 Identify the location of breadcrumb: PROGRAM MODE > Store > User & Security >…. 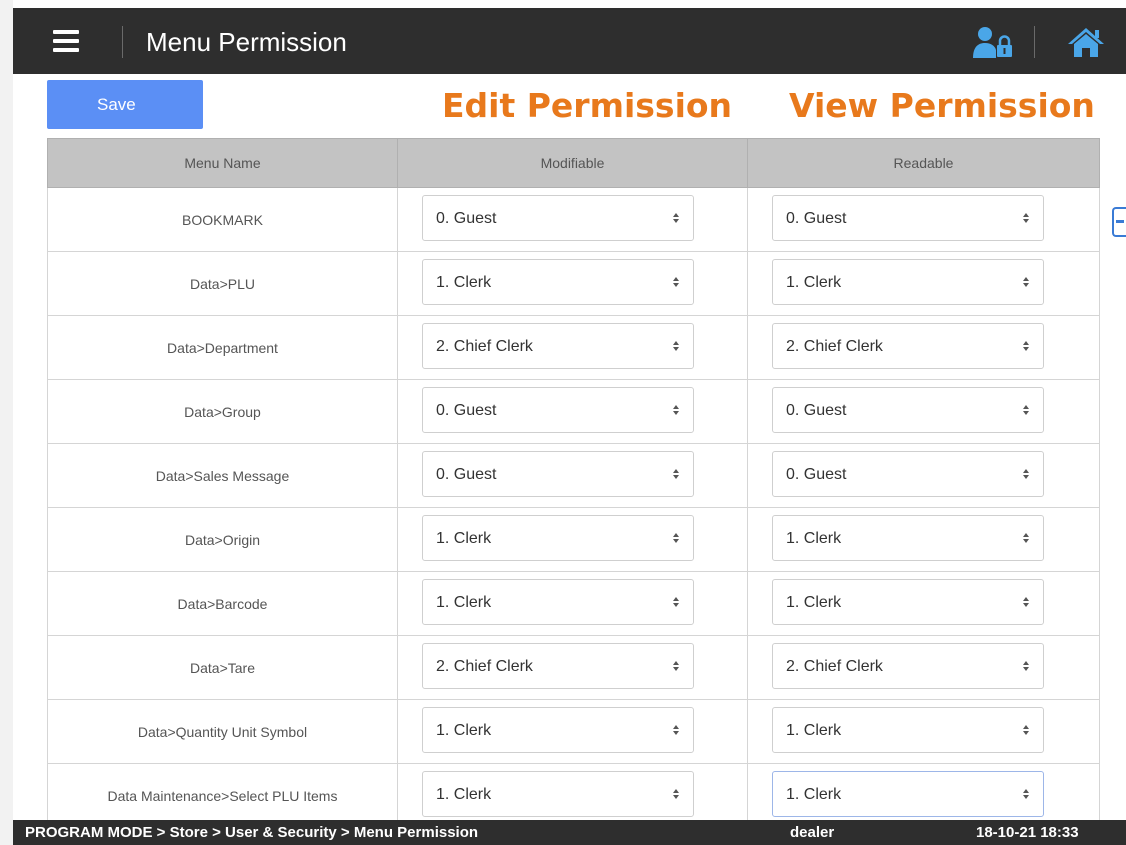
(252, 832).